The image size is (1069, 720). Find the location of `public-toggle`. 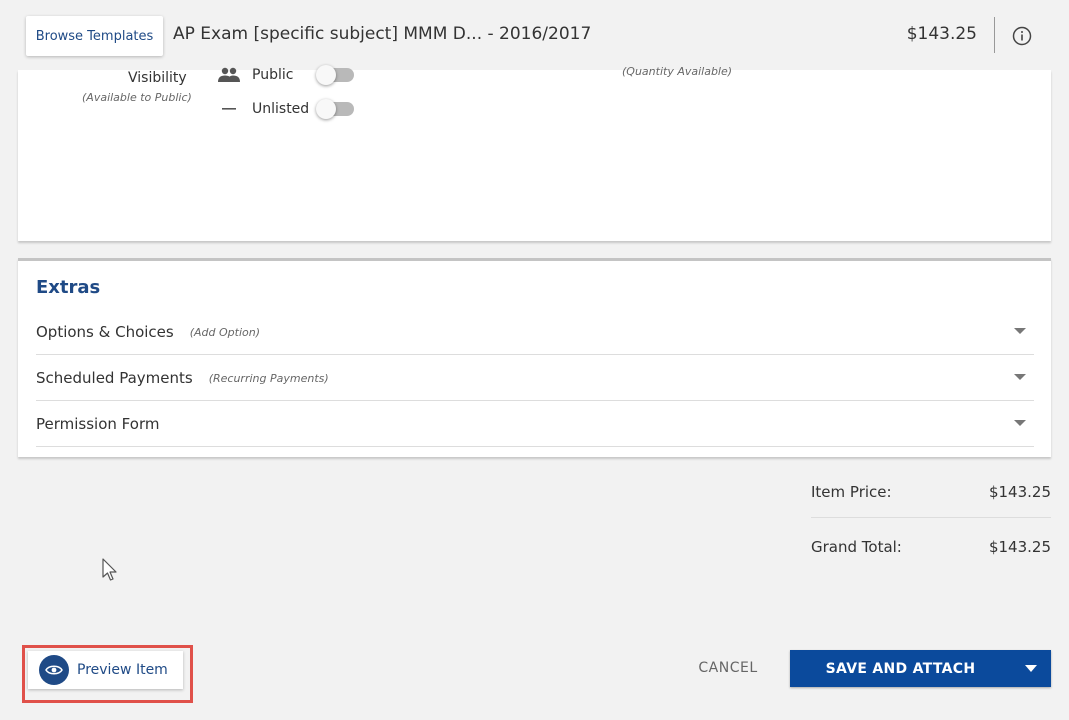

public-toggle is located at coordinates (335, 75).